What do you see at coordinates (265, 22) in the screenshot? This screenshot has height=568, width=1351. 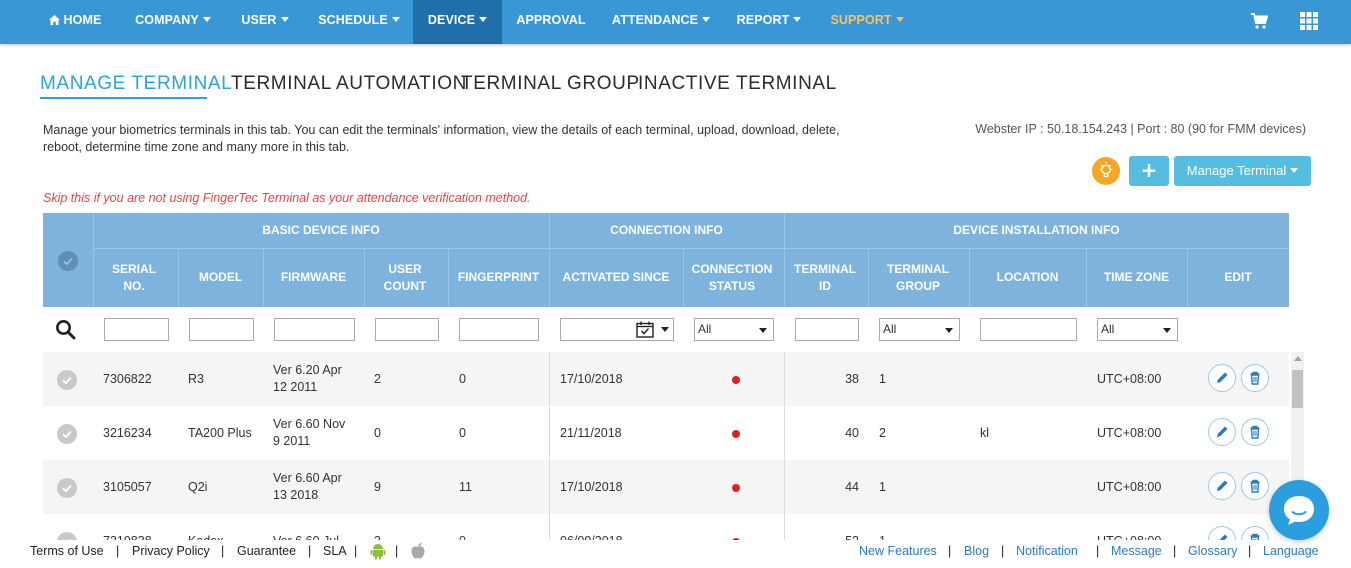 I see `nav-user: USER` at bounding box center [265, 22].